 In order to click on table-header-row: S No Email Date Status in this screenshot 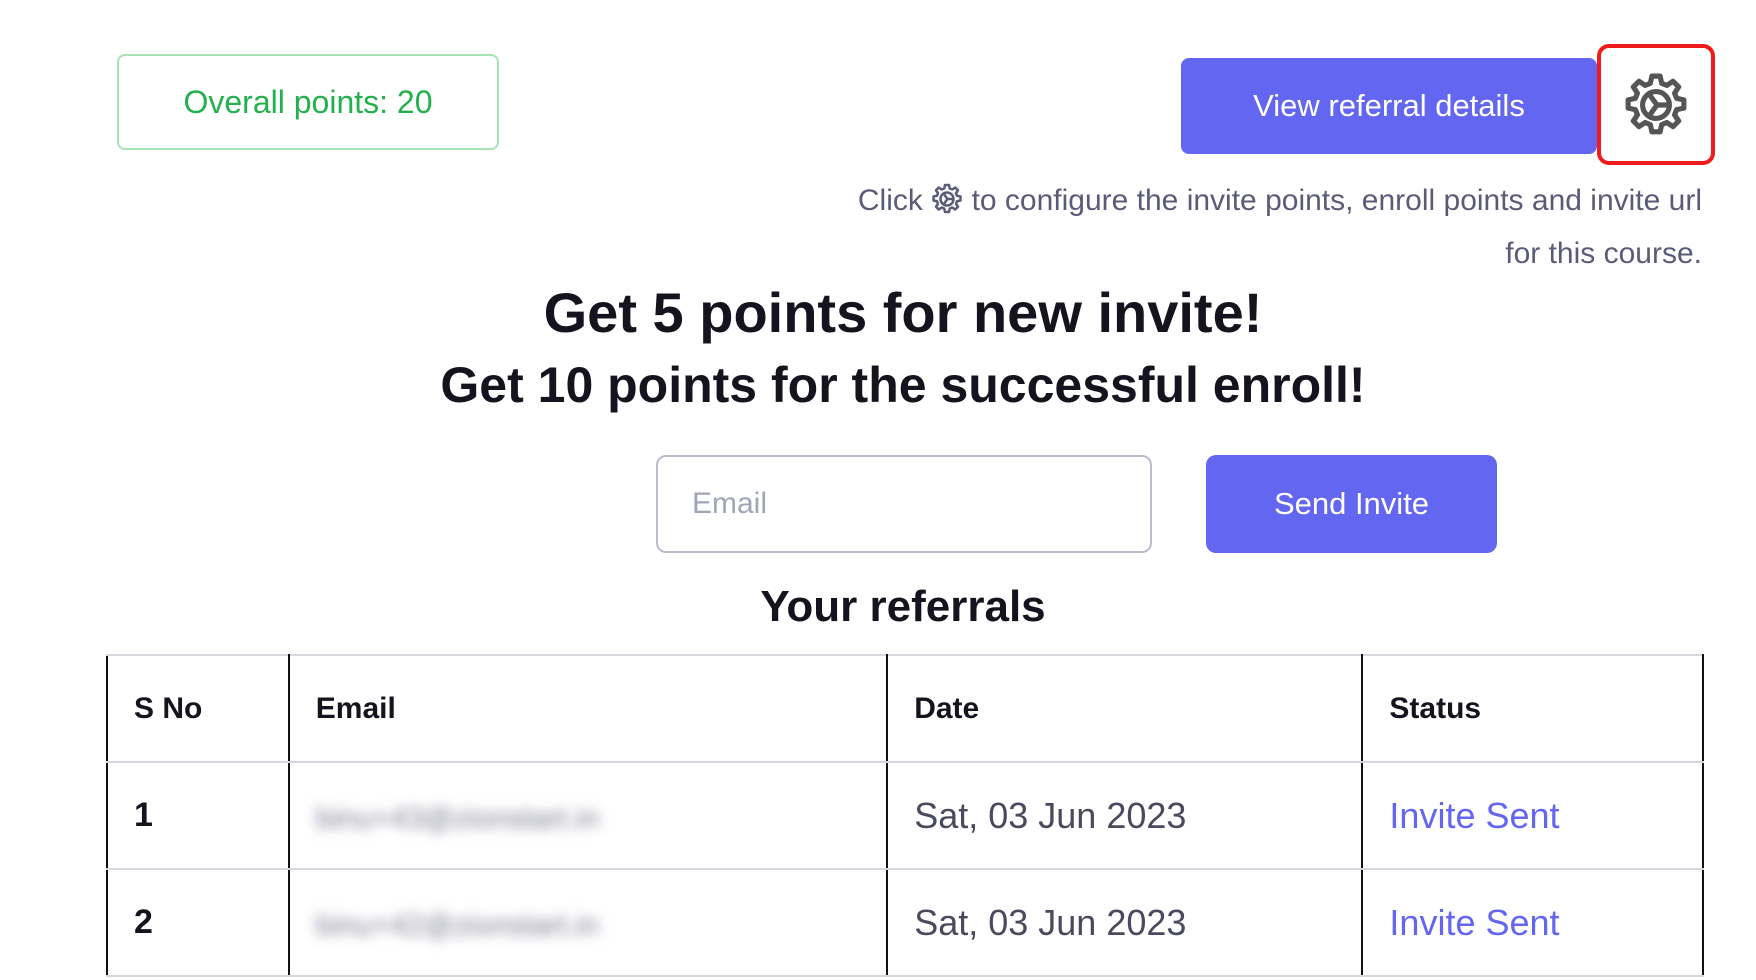, I will do `click(905, 708)`.